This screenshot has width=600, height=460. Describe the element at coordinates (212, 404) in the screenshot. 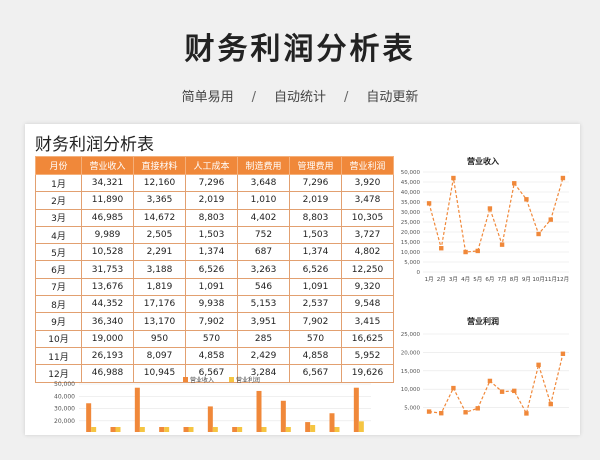

I see `bar-chart-svg: 营业收入 营业利润 50,000 40,000 30,000 20,000` at that location.